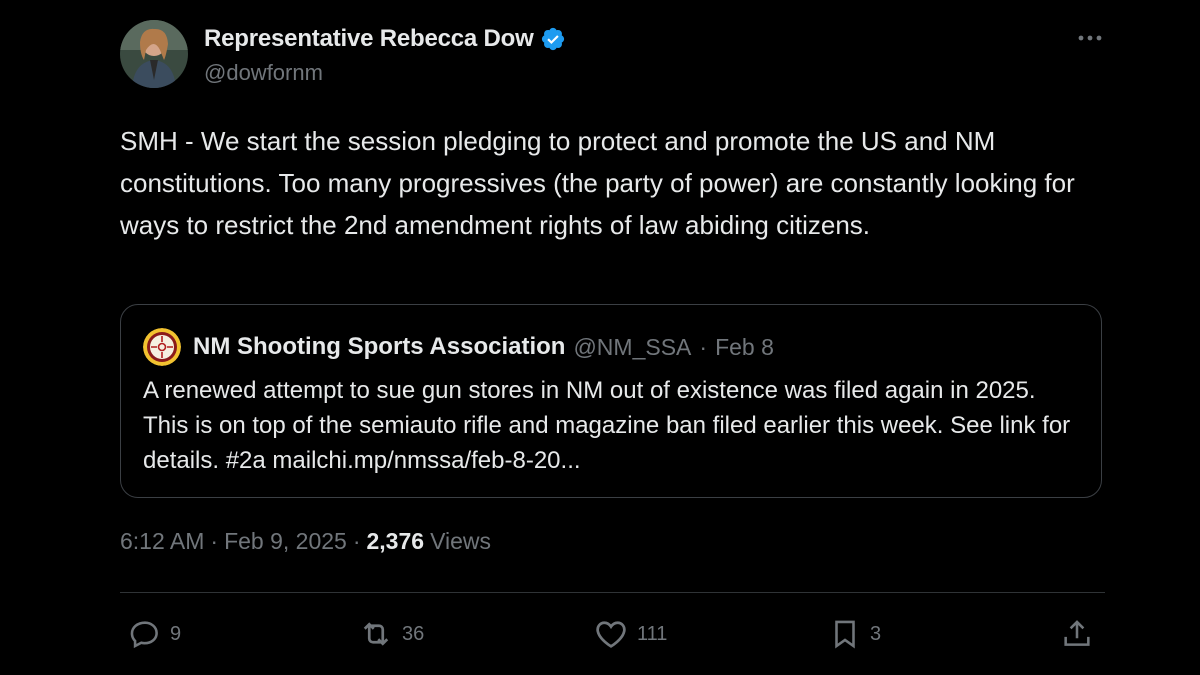  Describe the element at coordinates (145, 634) in the screenshot. I see `reply-icon` at that location.